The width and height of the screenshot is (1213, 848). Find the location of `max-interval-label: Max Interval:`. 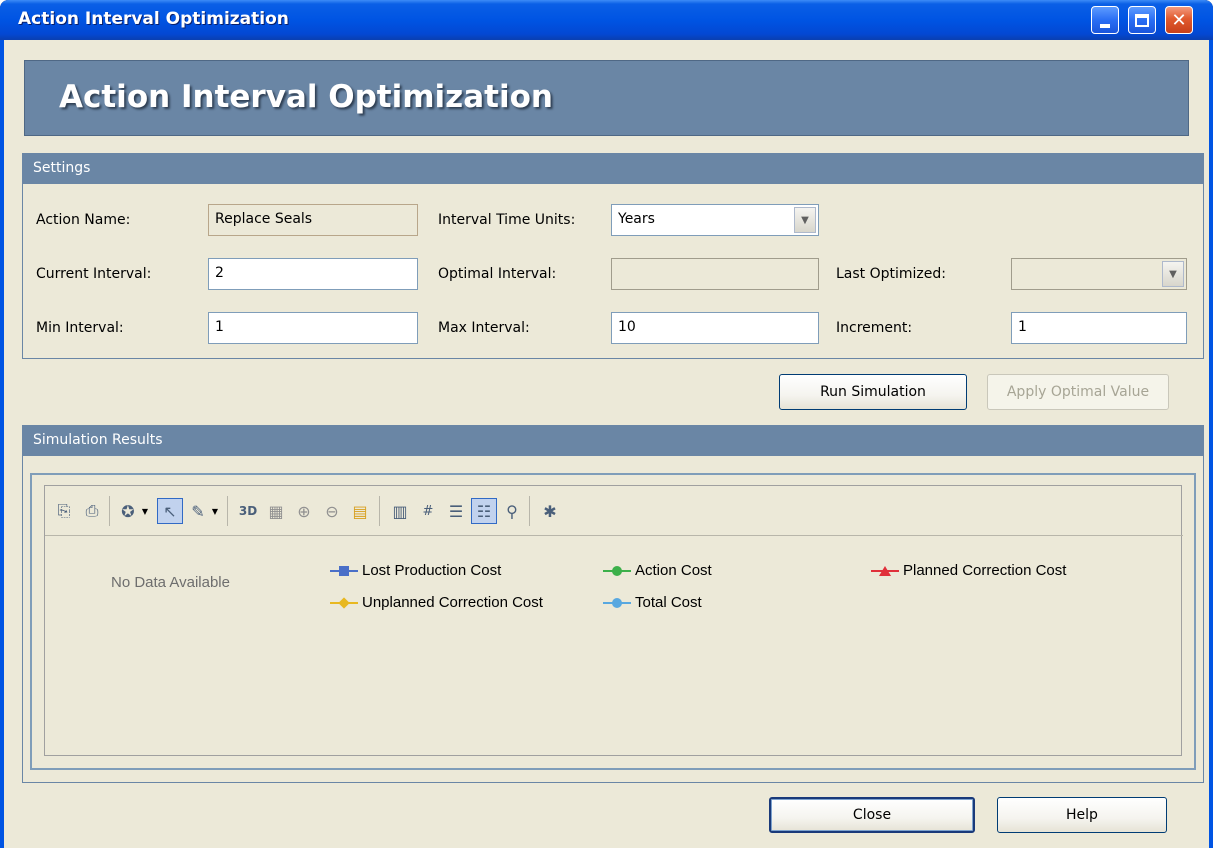

max-interval-label: Max Interval: is located at coordinates (484, 328).